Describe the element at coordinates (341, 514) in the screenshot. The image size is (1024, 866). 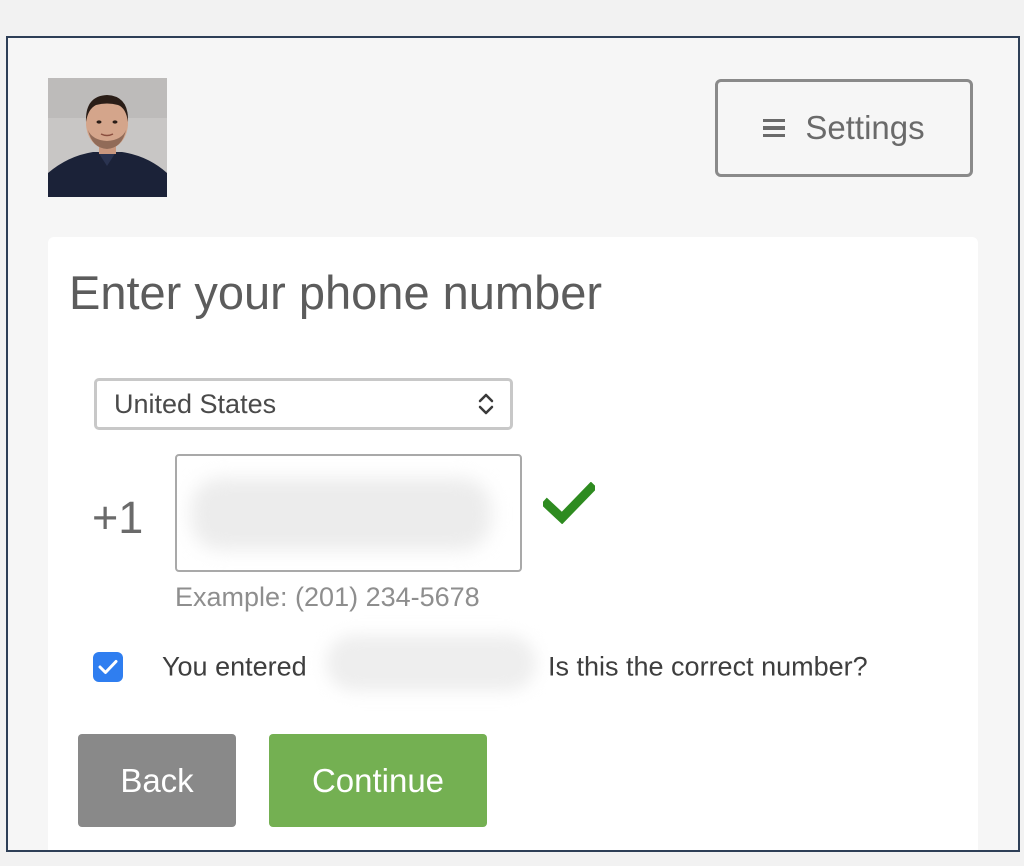
I see `redacted-phone-value` at that location.